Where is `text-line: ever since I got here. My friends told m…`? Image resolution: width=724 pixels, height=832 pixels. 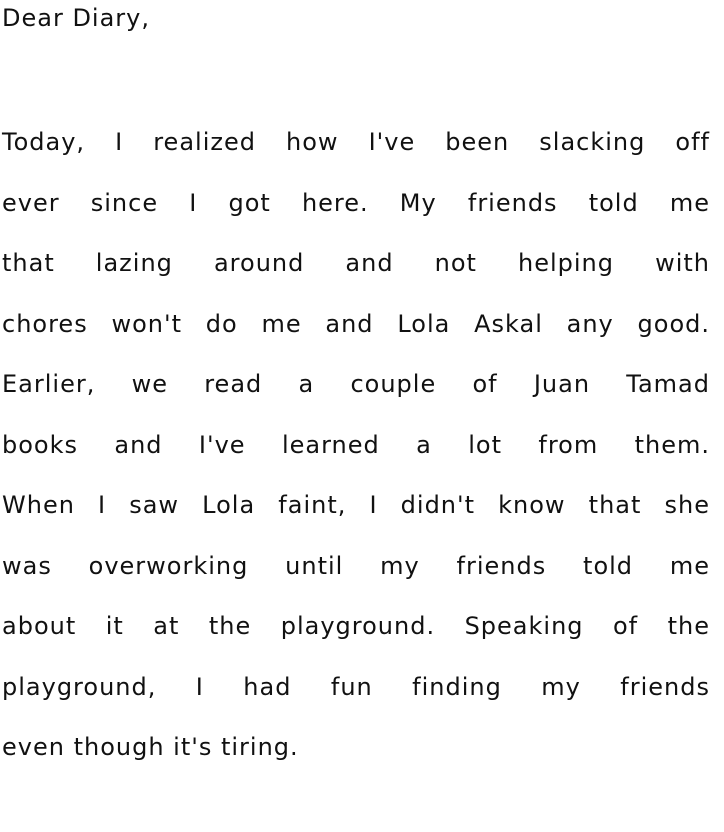 text-line: ever since I got here. My friends told m… is located at coordinates (356, 202).